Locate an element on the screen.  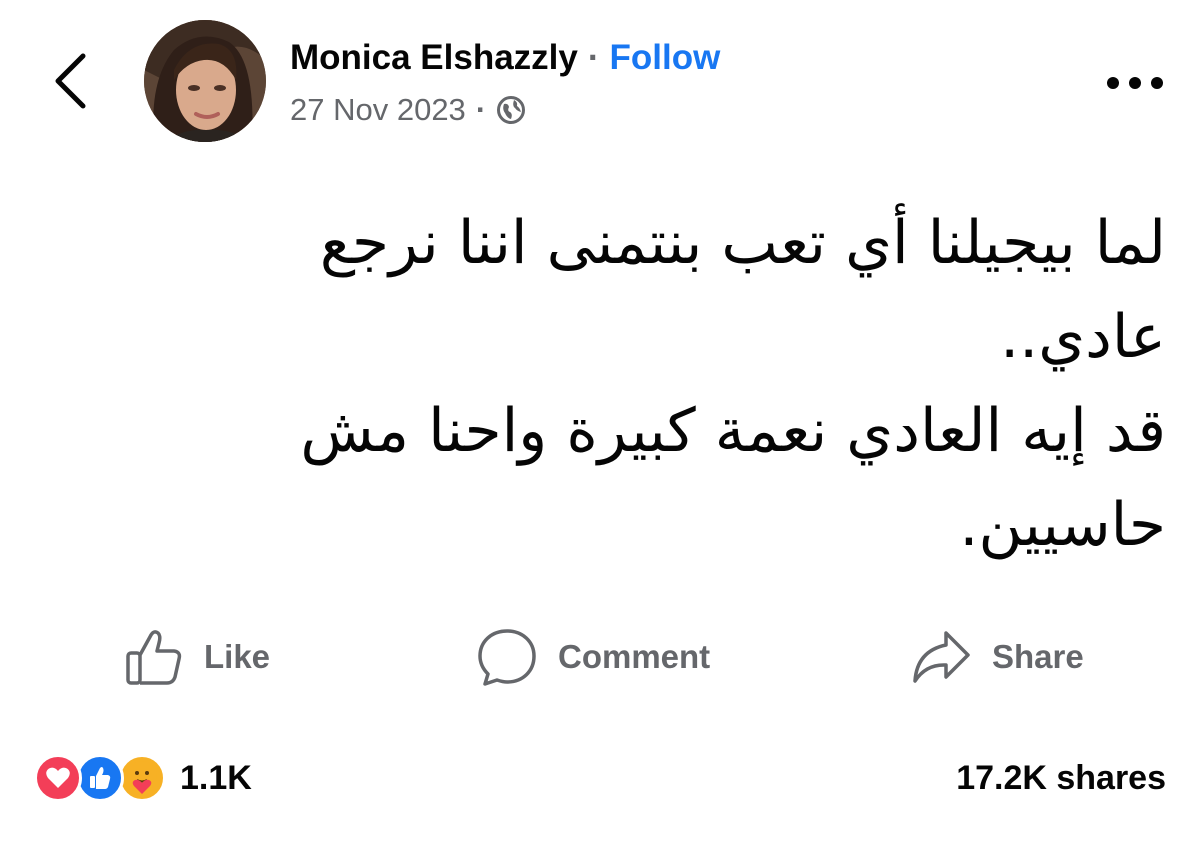
comment-button: Comment is located at coordinates (593, 657).